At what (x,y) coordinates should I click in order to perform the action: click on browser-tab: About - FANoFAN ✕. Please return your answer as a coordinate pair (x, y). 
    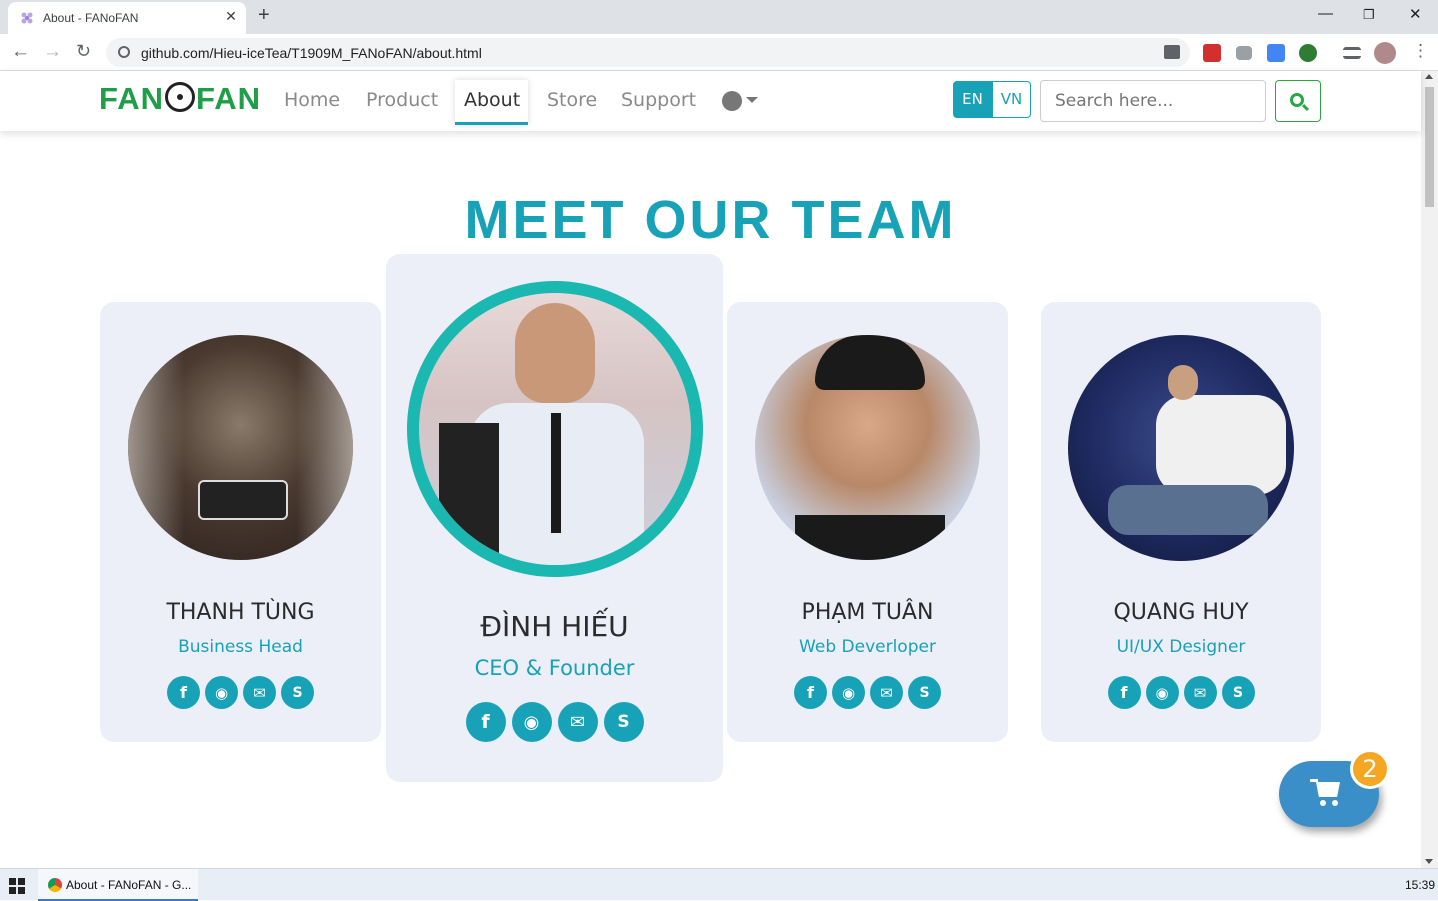
    Looking at the image, I should click on (127, 18).